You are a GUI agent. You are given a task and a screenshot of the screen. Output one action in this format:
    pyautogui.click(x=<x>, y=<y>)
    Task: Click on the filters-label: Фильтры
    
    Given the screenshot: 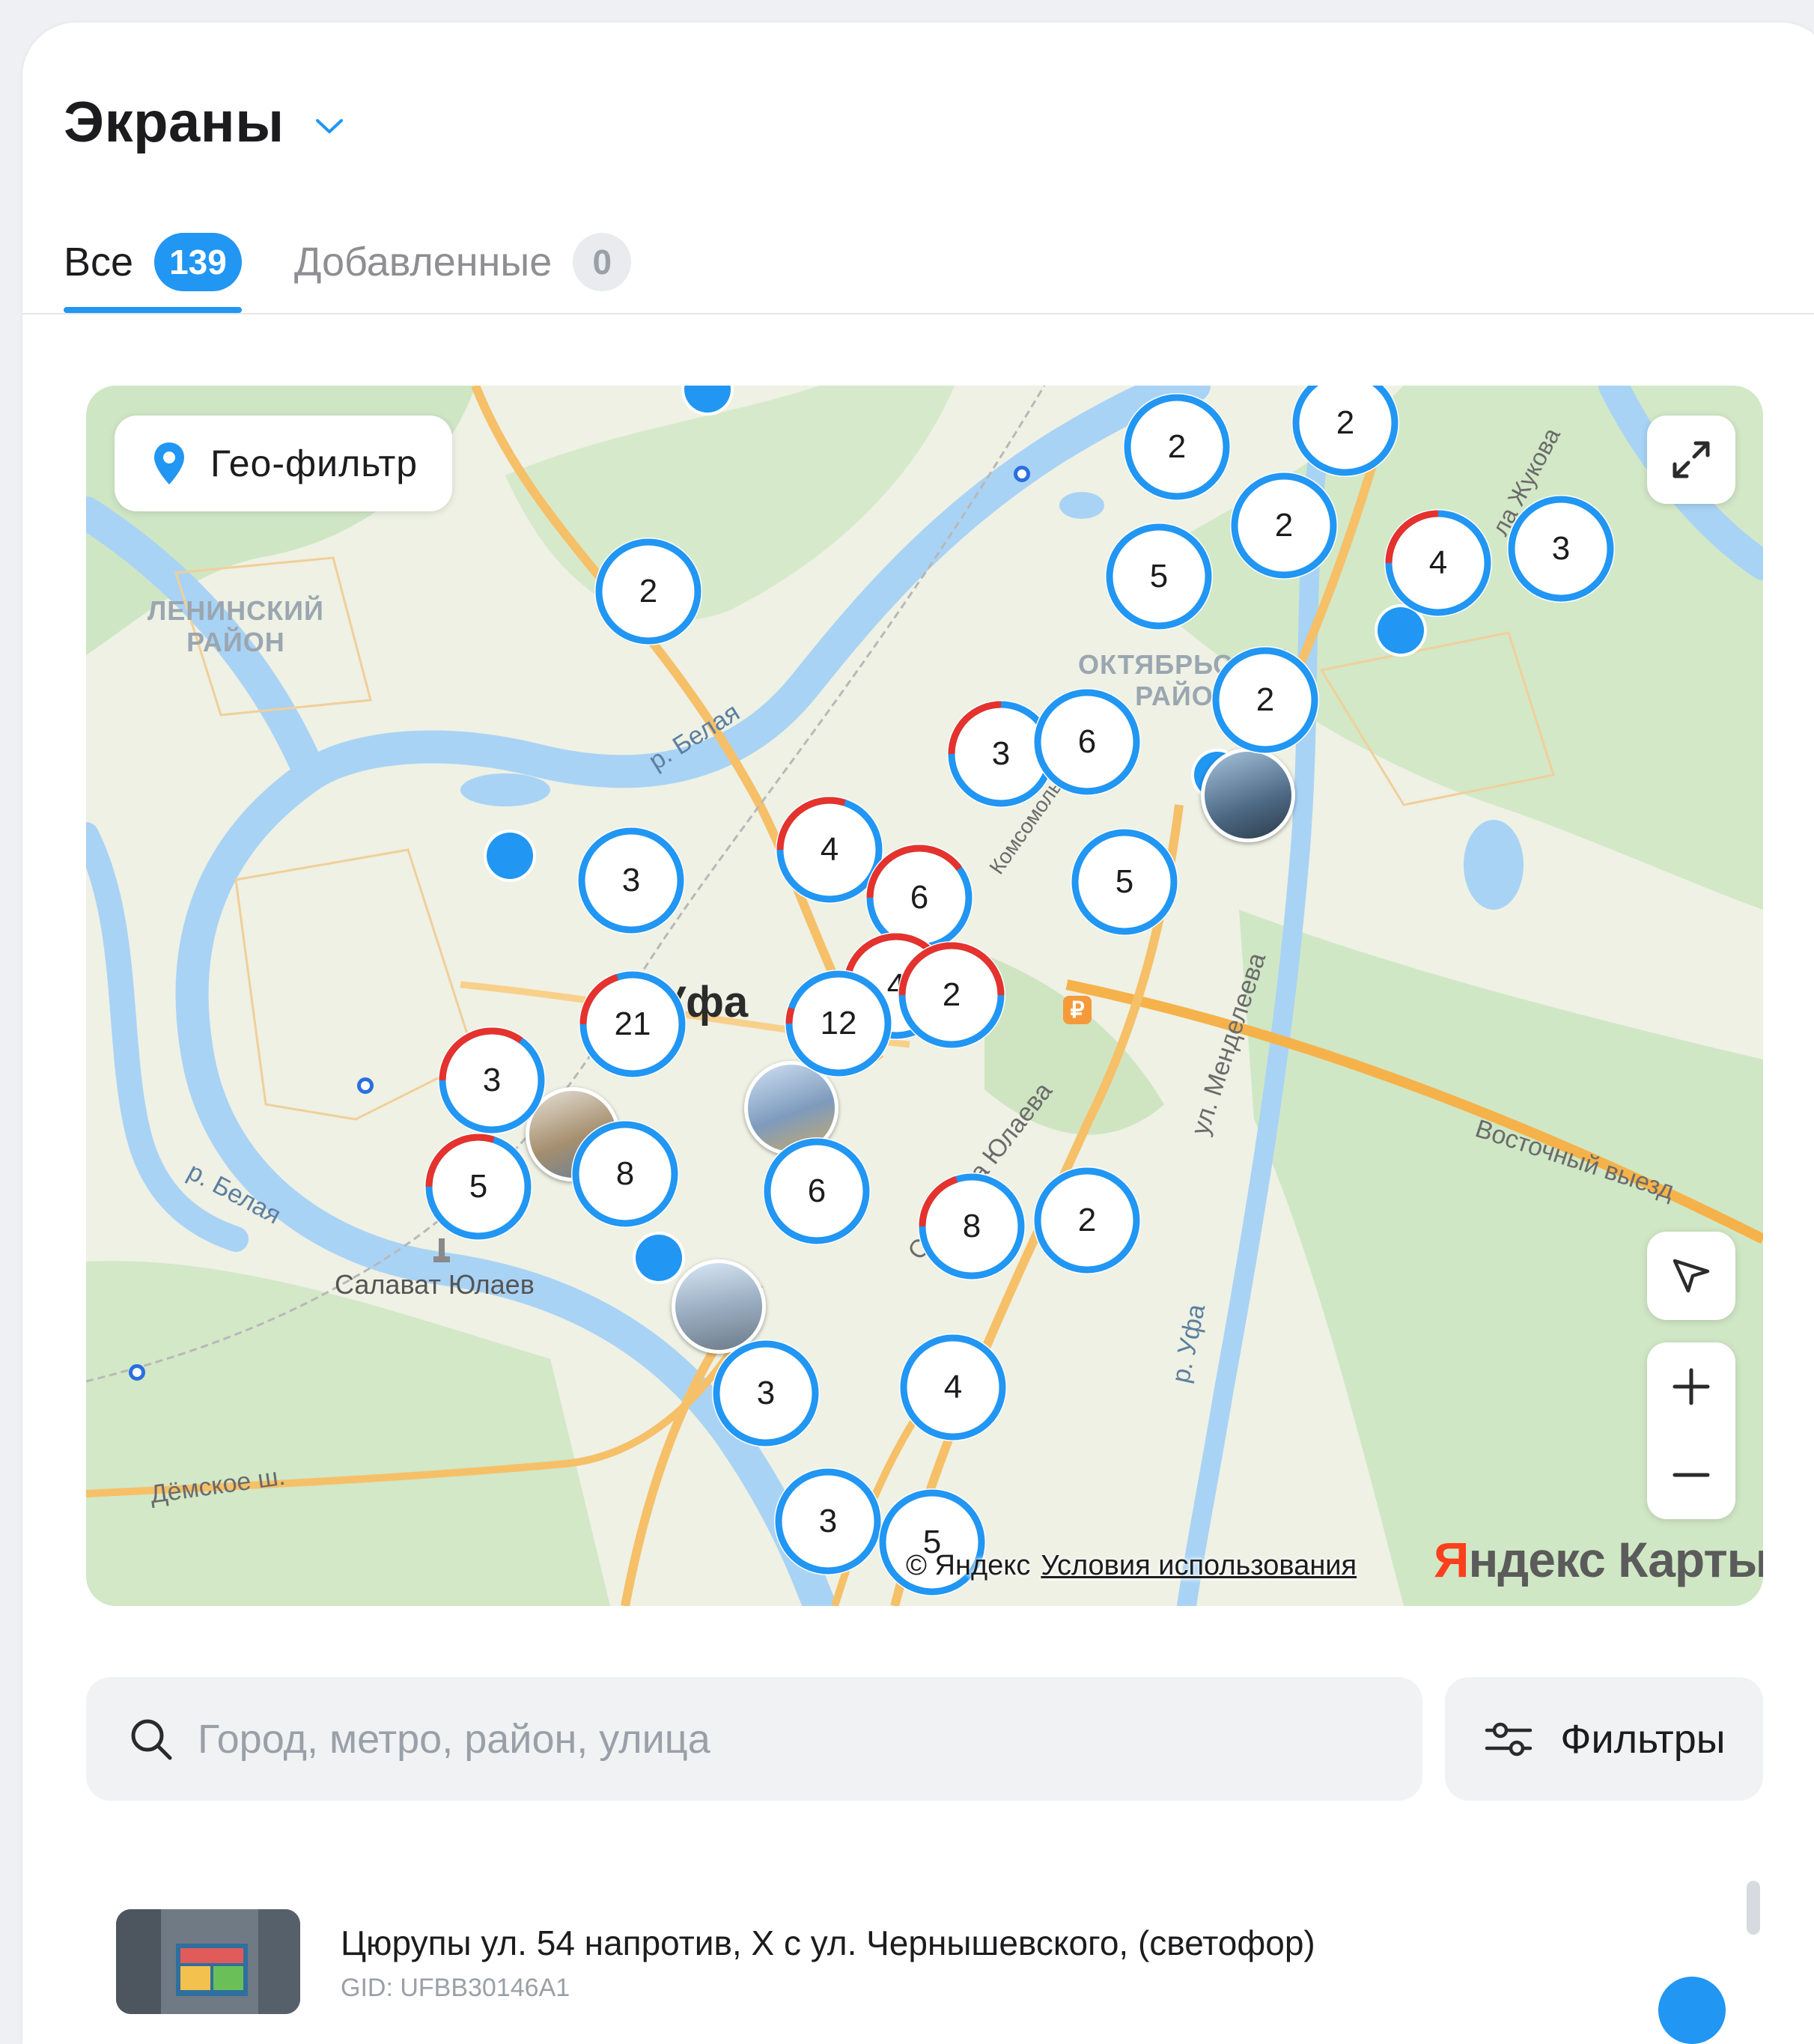 What is the action you would take?
    pyautogui.click(x=1643, y=1739)
    